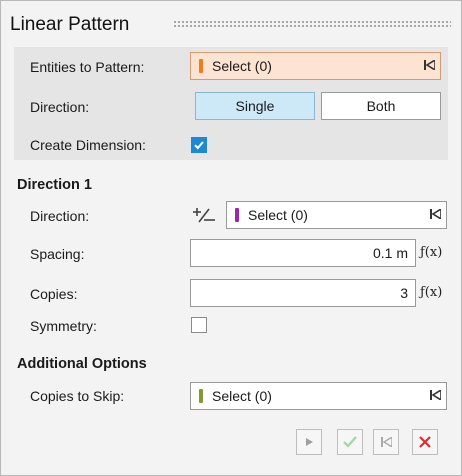  What do you see at coordinates (70, 24) in the screenshot?
I see `panel-title: Linear Pattern` at bounding box center [70, 24].